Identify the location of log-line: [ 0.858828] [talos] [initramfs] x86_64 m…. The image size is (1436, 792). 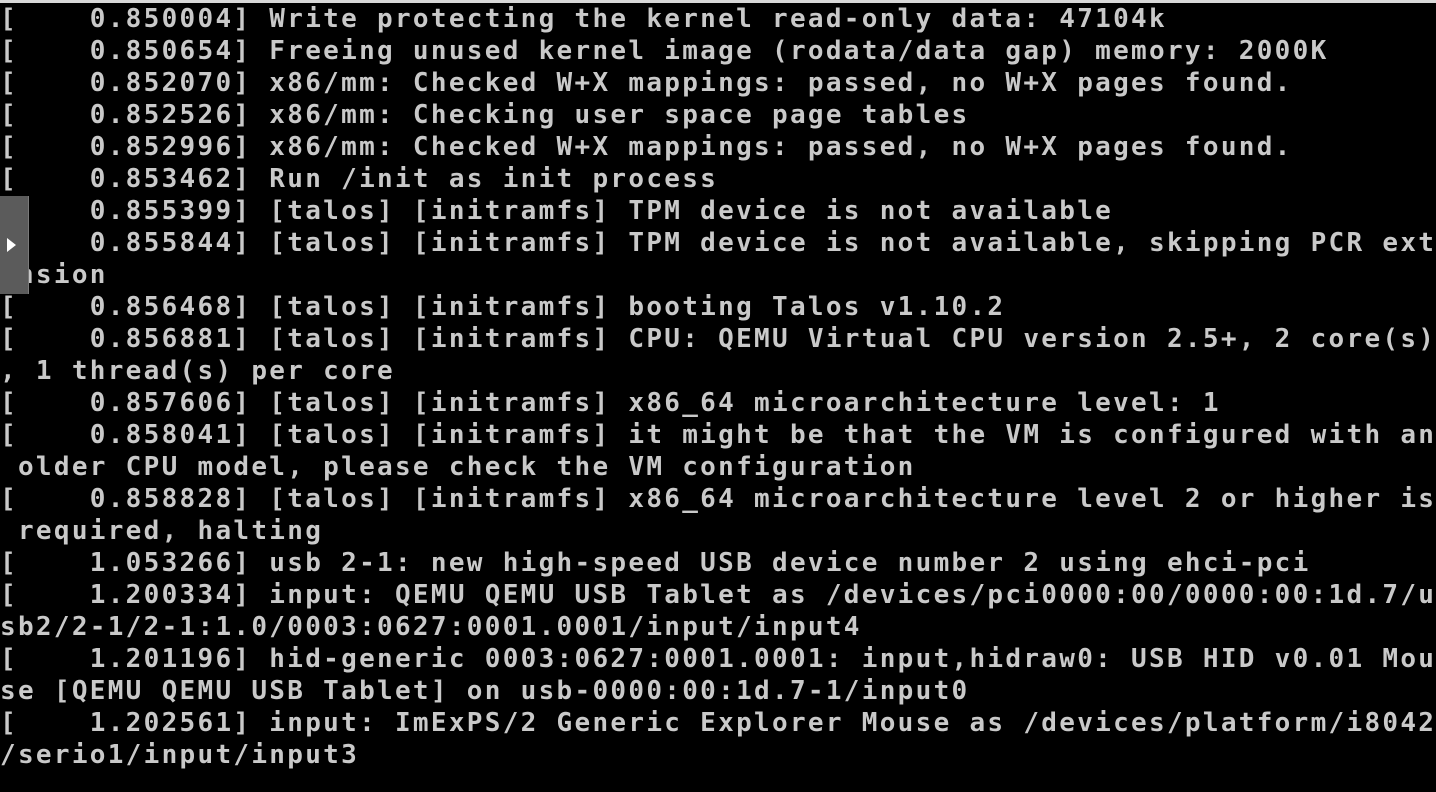
(718, 499).